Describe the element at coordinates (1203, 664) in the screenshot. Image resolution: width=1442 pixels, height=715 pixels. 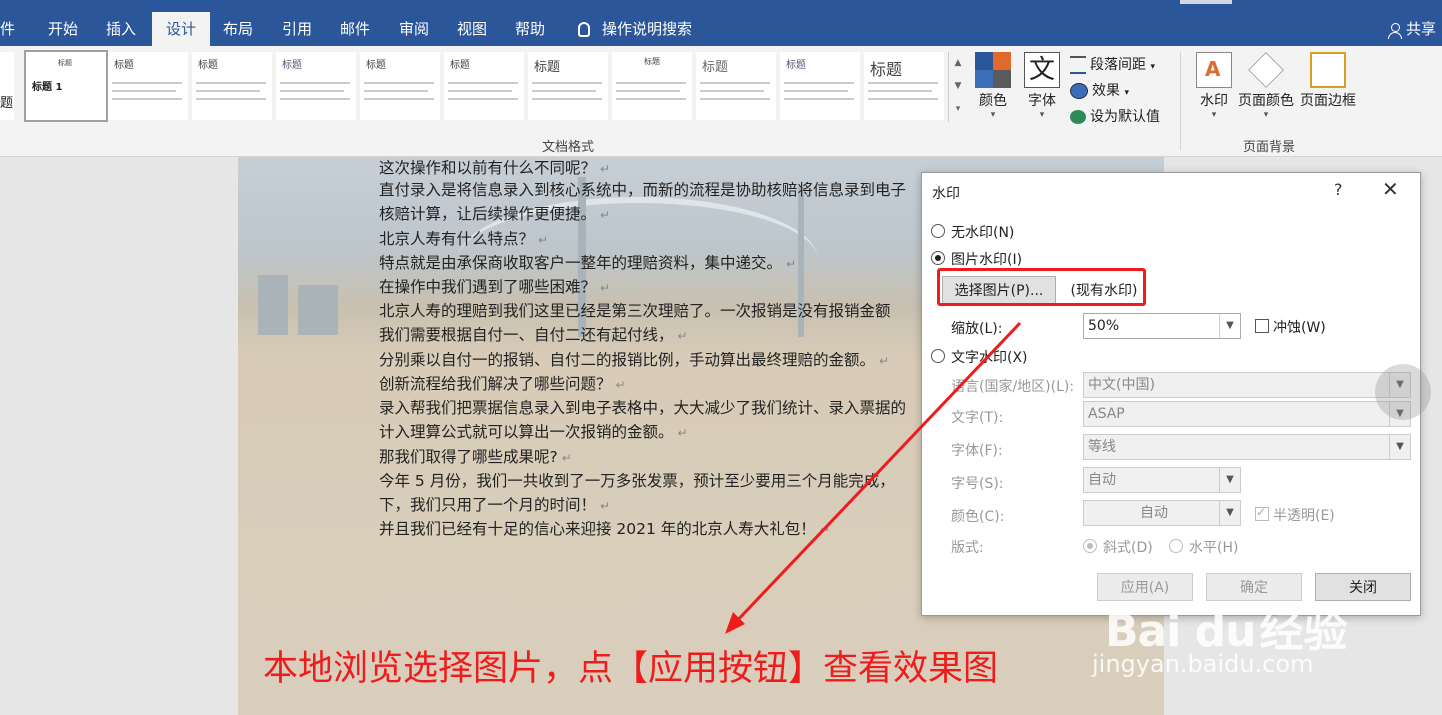
I see `baidu-url: jingyan.baidu.com` at that location.